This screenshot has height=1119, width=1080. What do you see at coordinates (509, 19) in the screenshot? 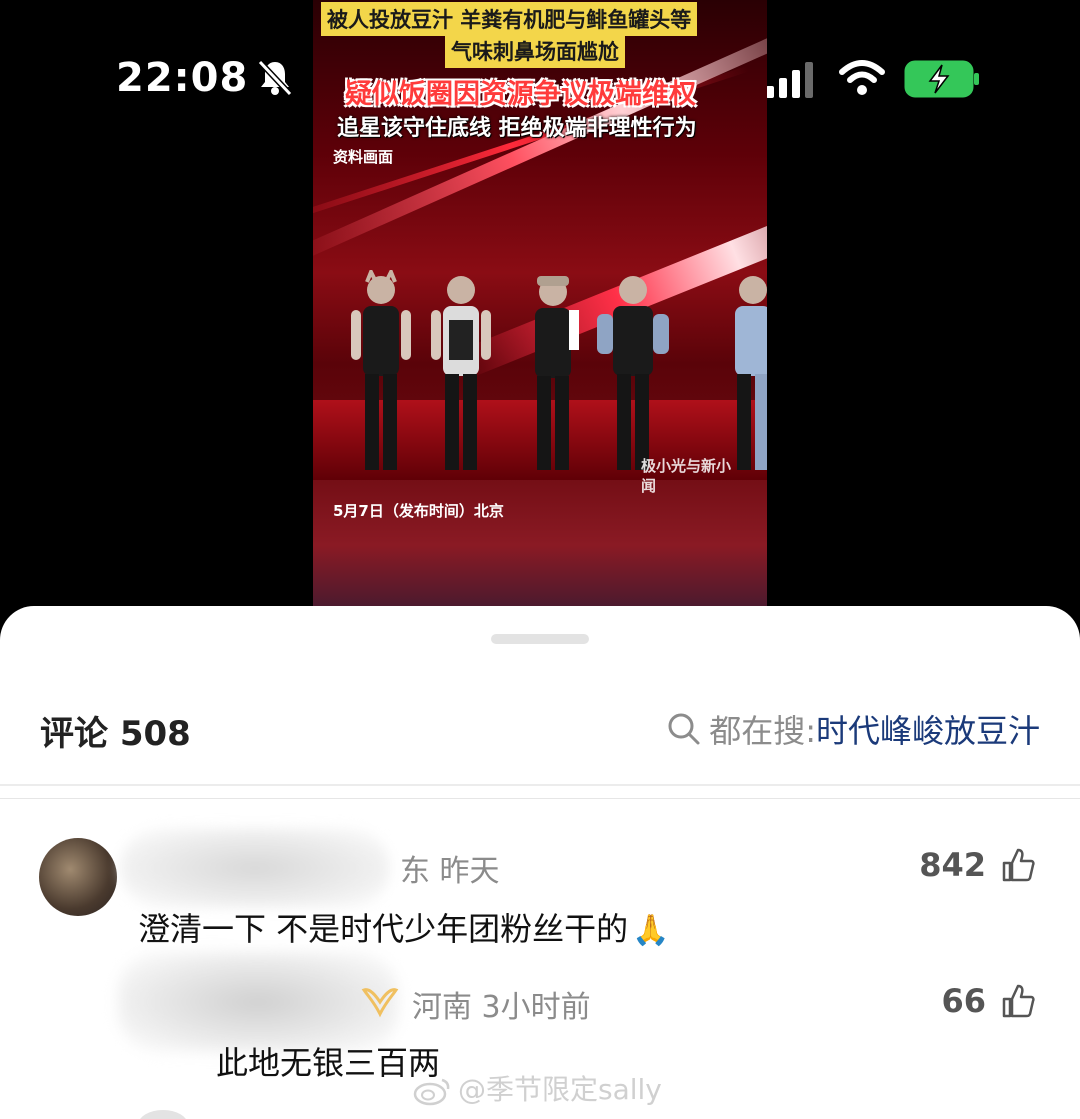
I see `video-caption-line1: 被人投放豆汁 羊粪有机肥与鲱鱼罐头等` at bounding box center [509, 19].